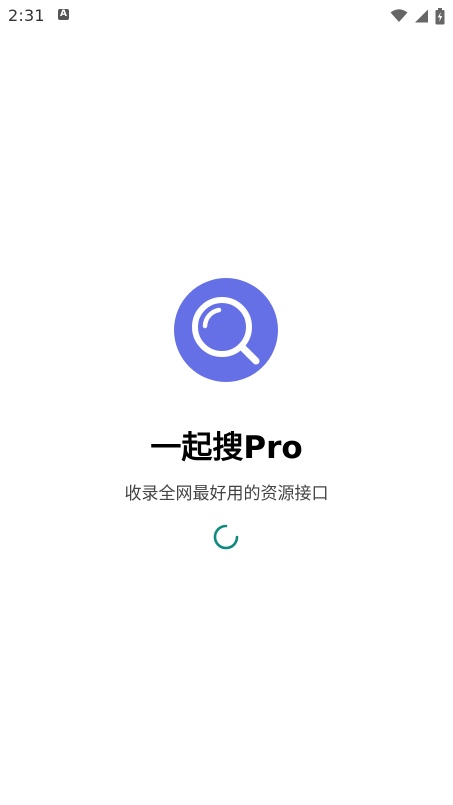 This screenshot has width=453, height=805. What do you see at coordinates (26, 15) in the screenshot?
I see `status-time: 2:31` at bounding box center [26, 15].